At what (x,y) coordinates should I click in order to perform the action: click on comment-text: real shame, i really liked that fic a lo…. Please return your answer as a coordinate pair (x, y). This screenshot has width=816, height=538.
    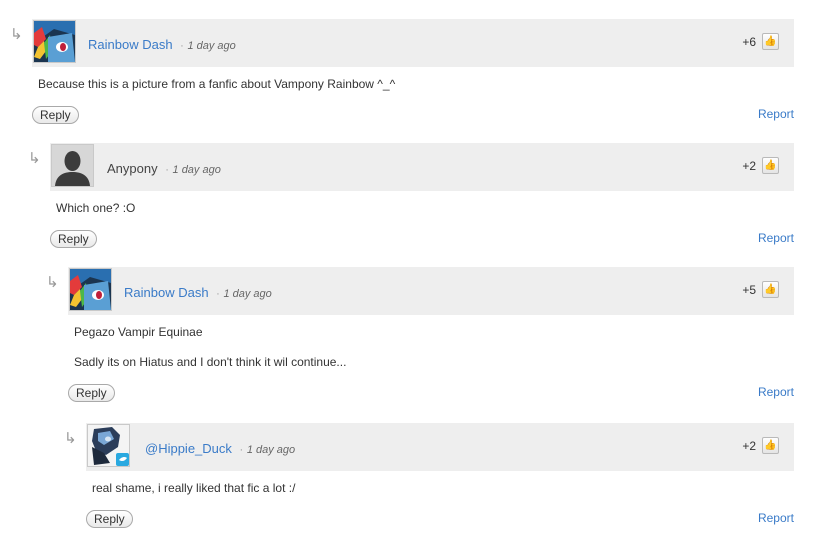
    Looking at the image, I should click on (194, 488).